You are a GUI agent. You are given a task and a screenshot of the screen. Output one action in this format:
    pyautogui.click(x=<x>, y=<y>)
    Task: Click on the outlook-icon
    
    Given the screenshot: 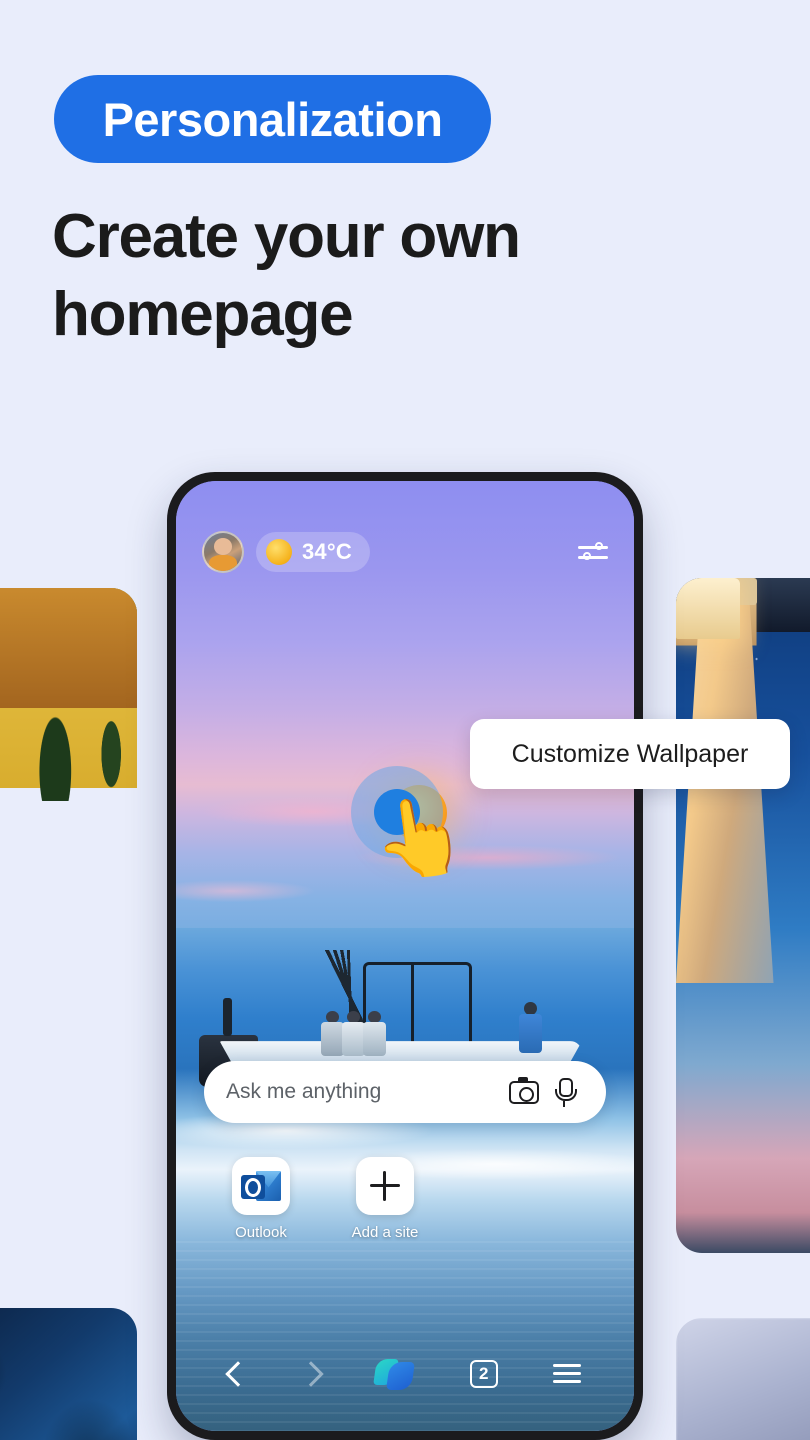 What is the action you would take?
    pyautogui.click(x=261, y=1186)
    